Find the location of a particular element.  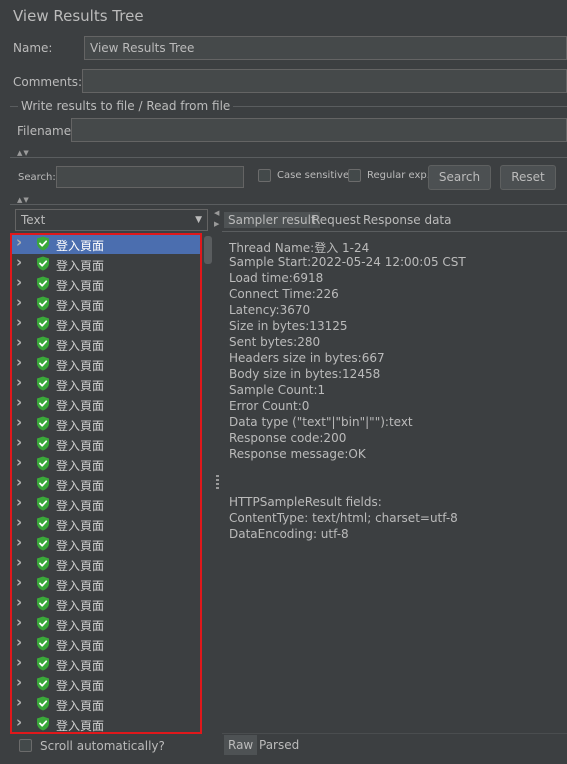

vertical-splitter: ◀ ▶ is located at coordinates (217, 469).